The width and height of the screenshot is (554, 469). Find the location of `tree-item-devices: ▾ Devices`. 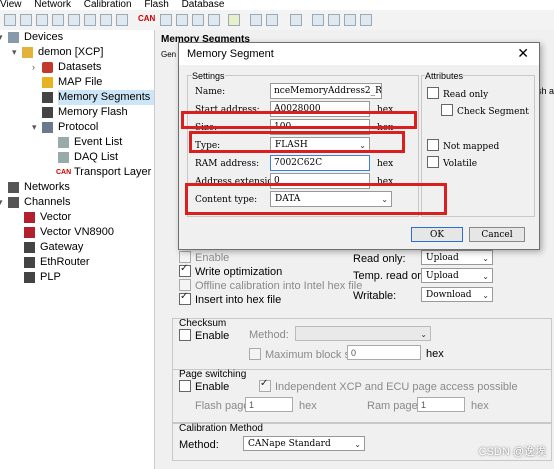

tree-item-devices: ▾ Devices is located at coordinates (31, 37).